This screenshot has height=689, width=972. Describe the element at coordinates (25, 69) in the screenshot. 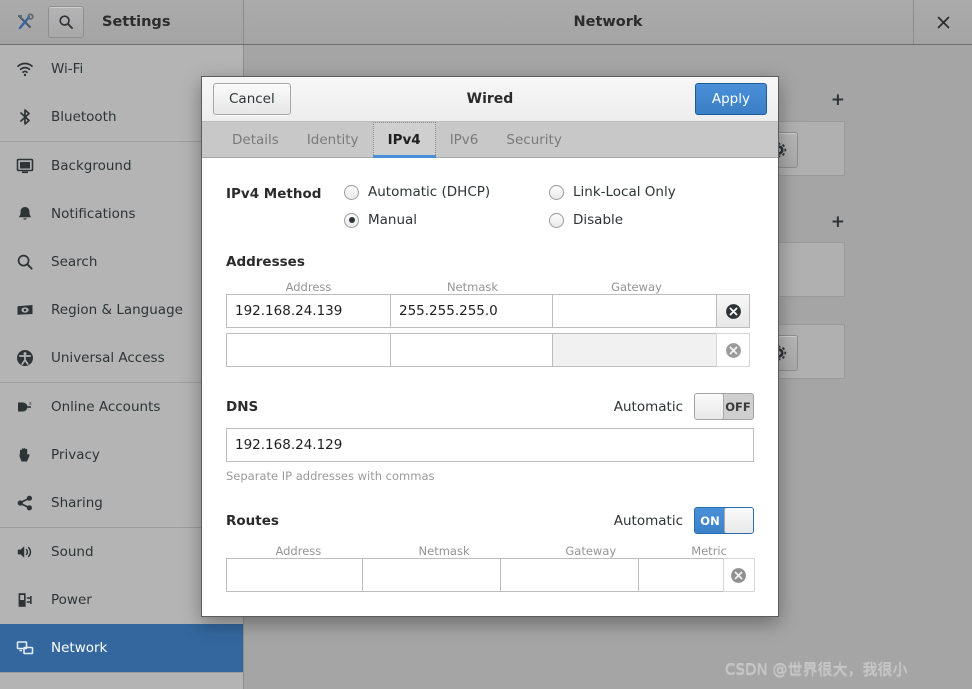

I see `wifi-icon` at that location.